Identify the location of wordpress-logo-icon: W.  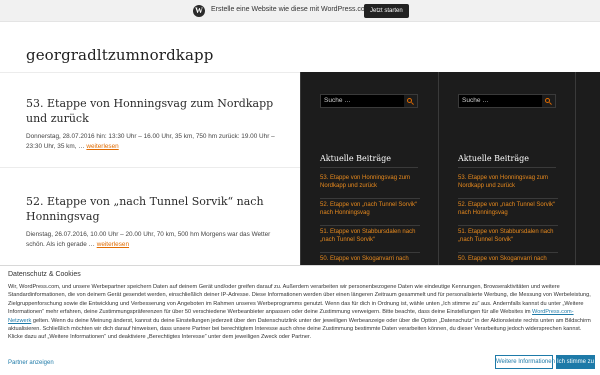
(199, 11).